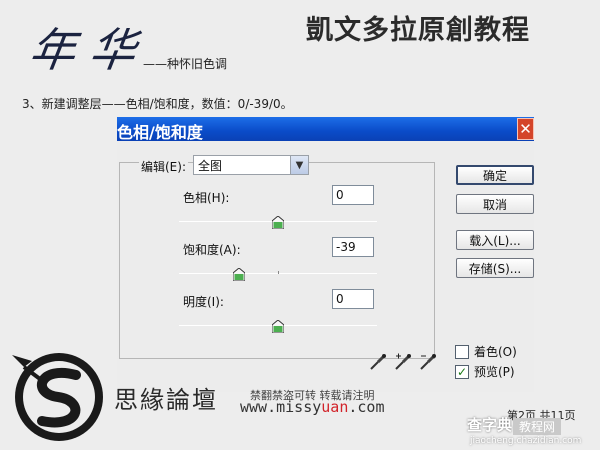  I want to click on chevron-down-icon: ▼, so click(299, 165).